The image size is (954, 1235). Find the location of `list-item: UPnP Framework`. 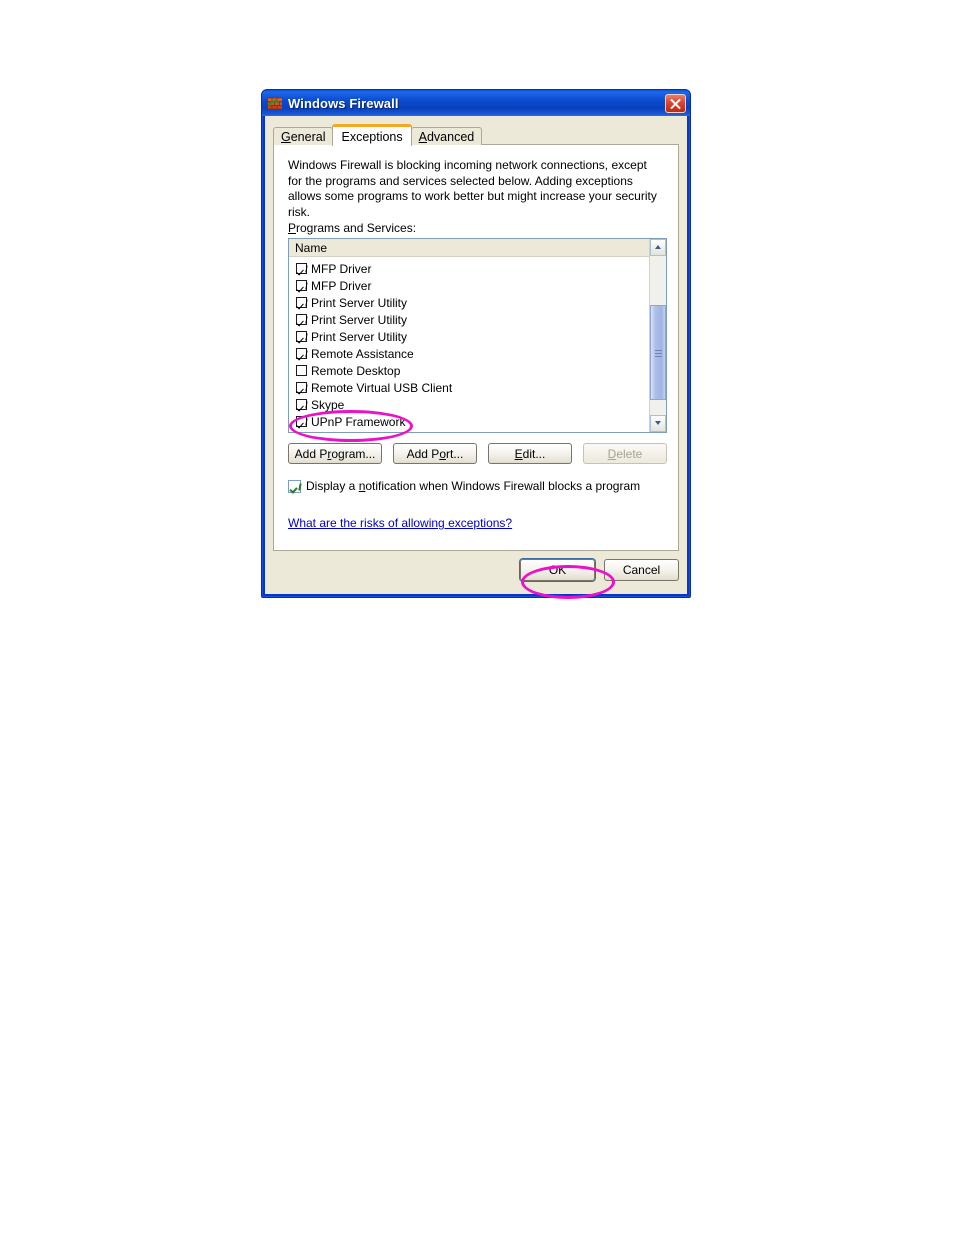

list-item: UPnP Framework is located at coordinates (469, 421).